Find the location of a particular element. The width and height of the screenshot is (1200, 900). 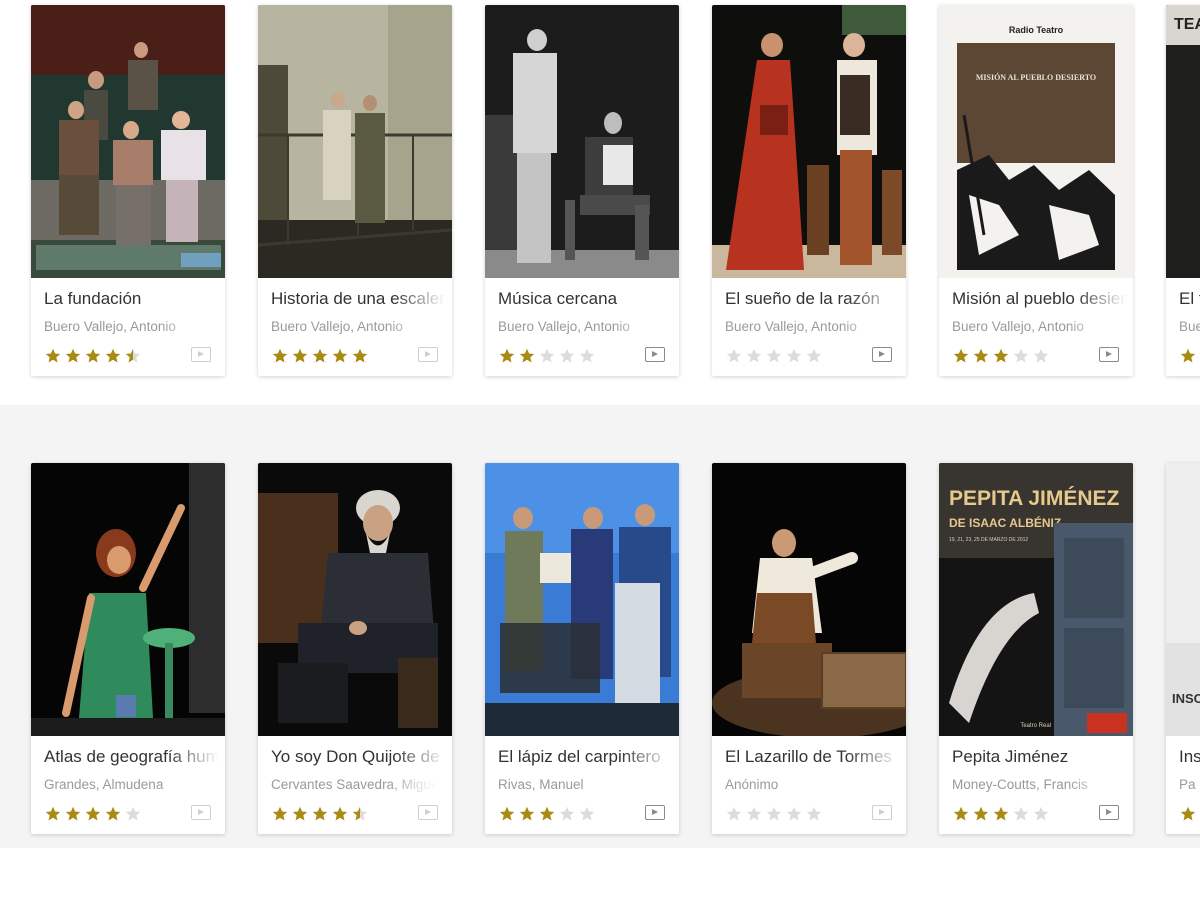

card-author: Anónimo is located at coordinates (807, 784).